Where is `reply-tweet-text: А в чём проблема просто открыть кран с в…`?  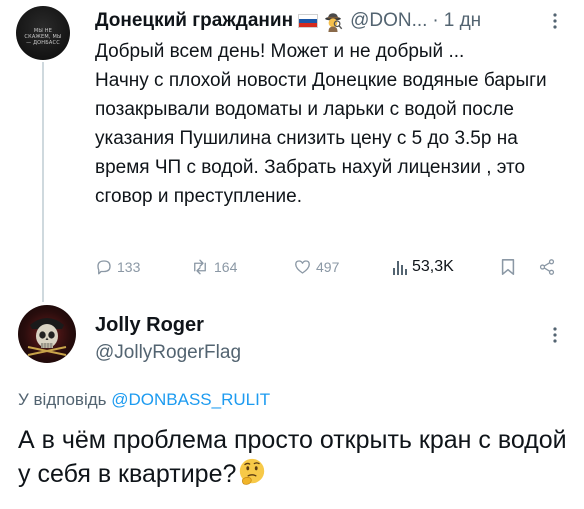 reply-tweet-text: А в чём проблема просто открыть кран с в… is located at coordinates (298, 457).